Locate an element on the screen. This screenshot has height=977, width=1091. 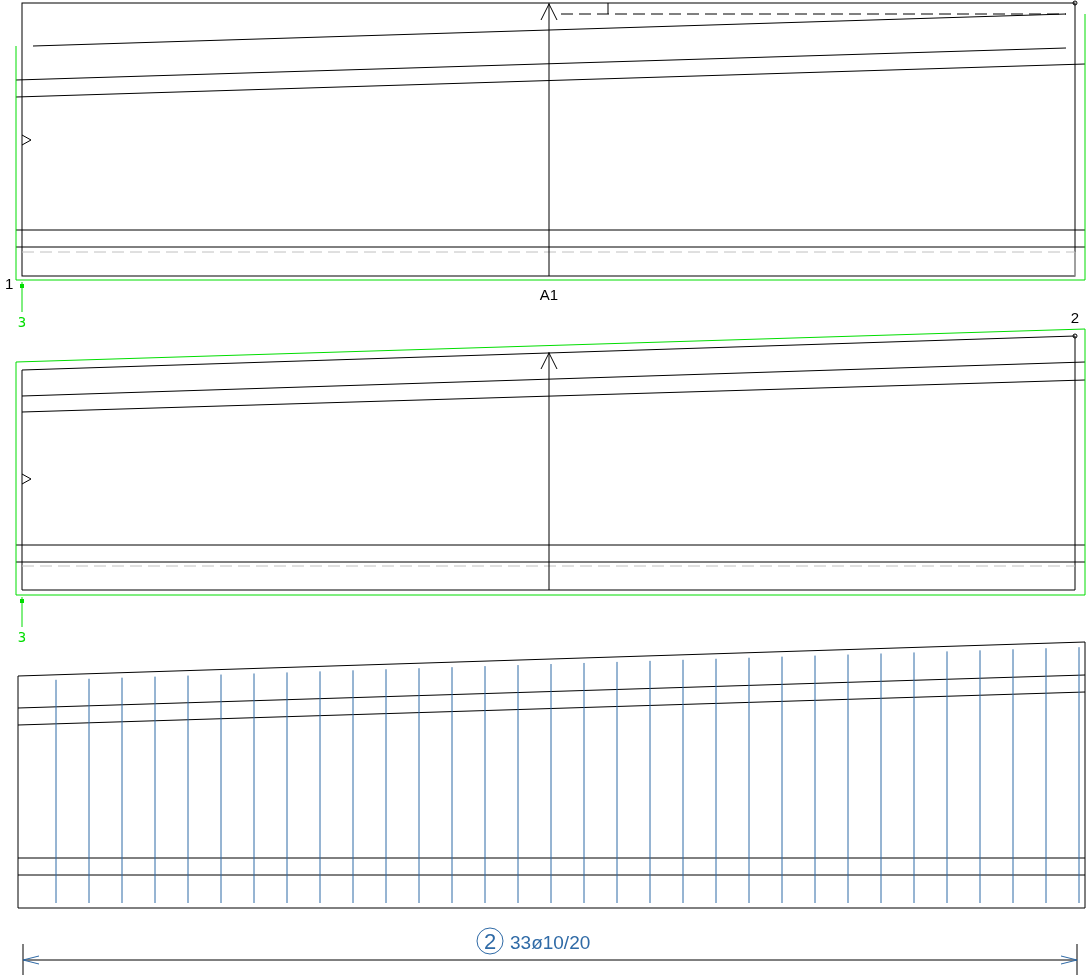
position-circle is located at coordinates (490, 941).